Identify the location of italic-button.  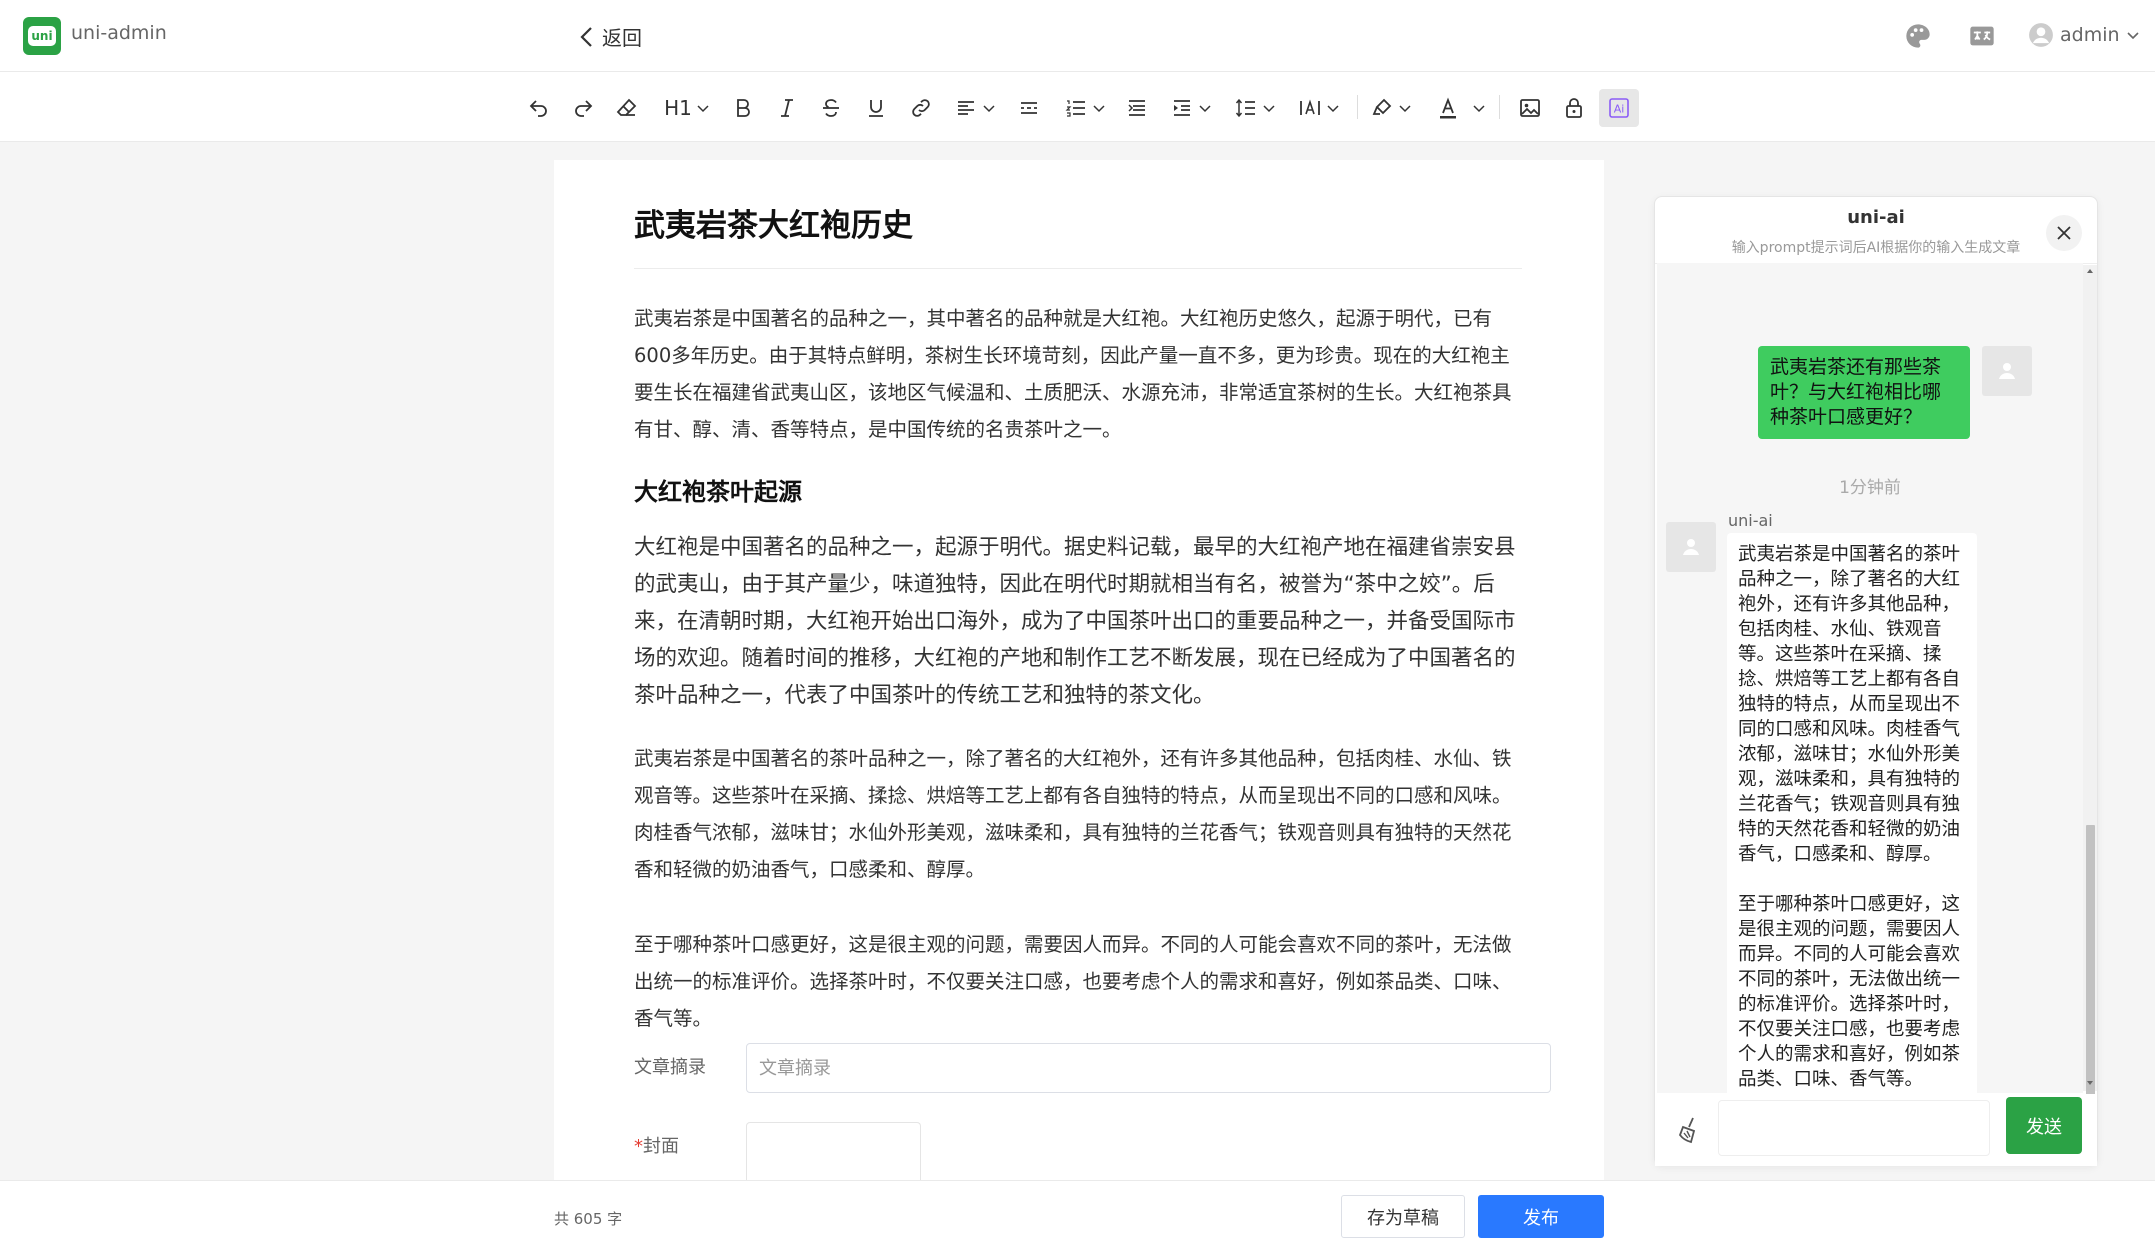
(787, 108).